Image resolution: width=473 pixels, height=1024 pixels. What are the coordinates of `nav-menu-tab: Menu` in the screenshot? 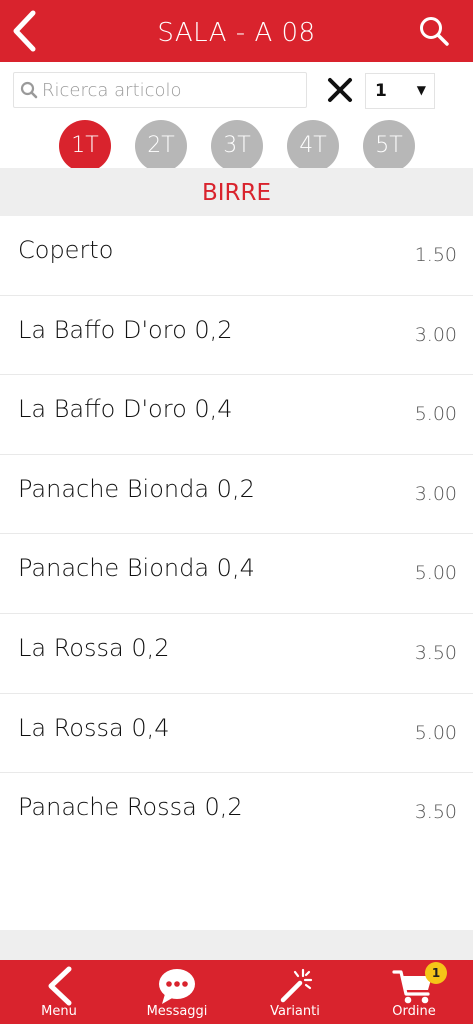 It's located at (59, 992).